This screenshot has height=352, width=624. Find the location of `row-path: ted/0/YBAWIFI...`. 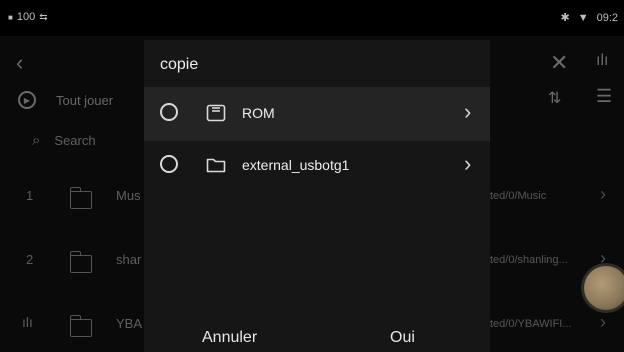

row-path: ted/0/YBAWIFI... is located at coordinates (531, 324).